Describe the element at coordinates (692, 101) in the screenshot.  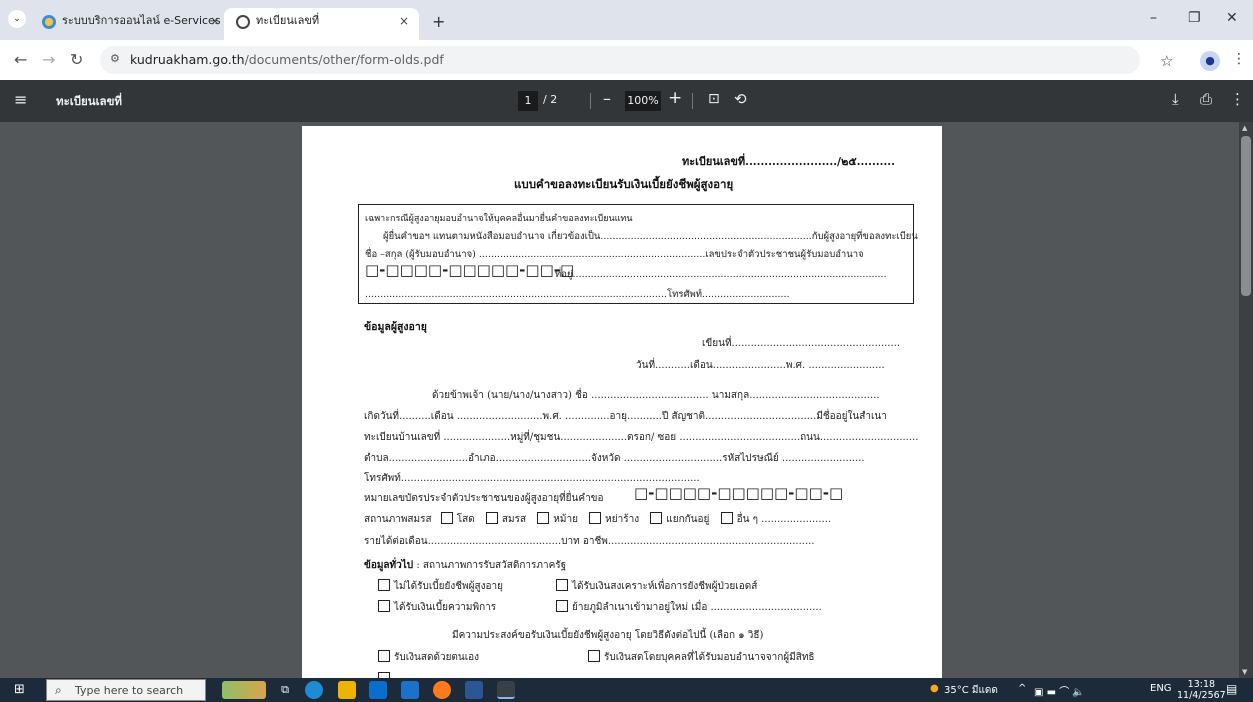
I see `divider` at that location.